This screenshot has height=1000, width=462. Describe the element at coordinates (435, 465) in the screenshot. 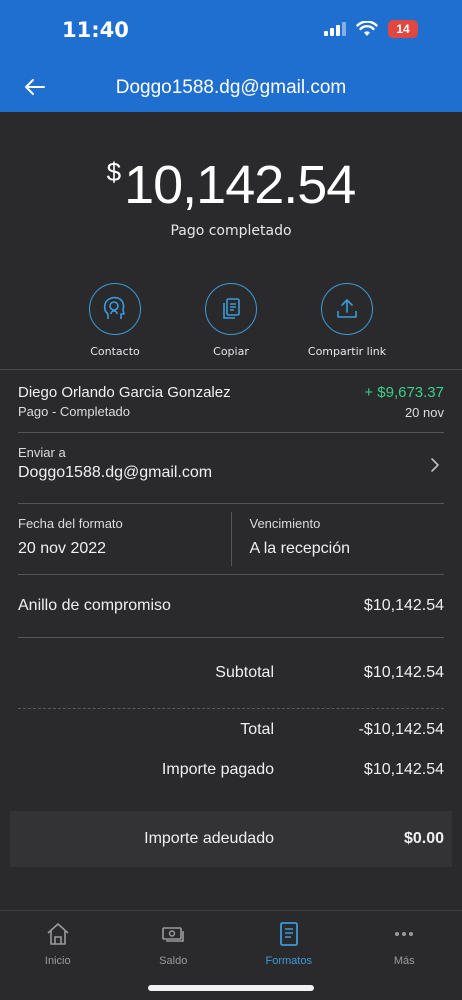

I see `chevron-right-icon` at that location.